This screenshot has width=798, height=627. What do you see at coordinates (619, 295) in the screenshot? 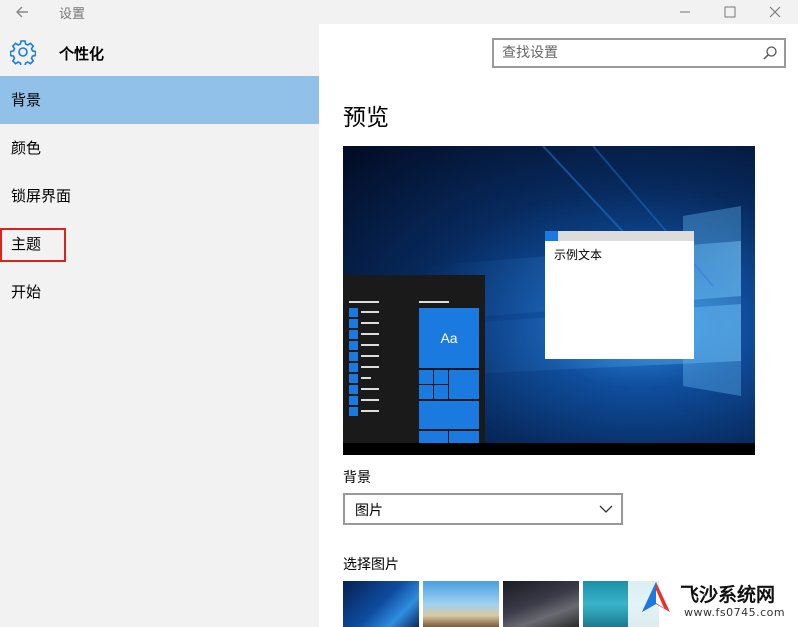
I see `sample-window-preview: 示例文本` at bounding box center [619, 295].